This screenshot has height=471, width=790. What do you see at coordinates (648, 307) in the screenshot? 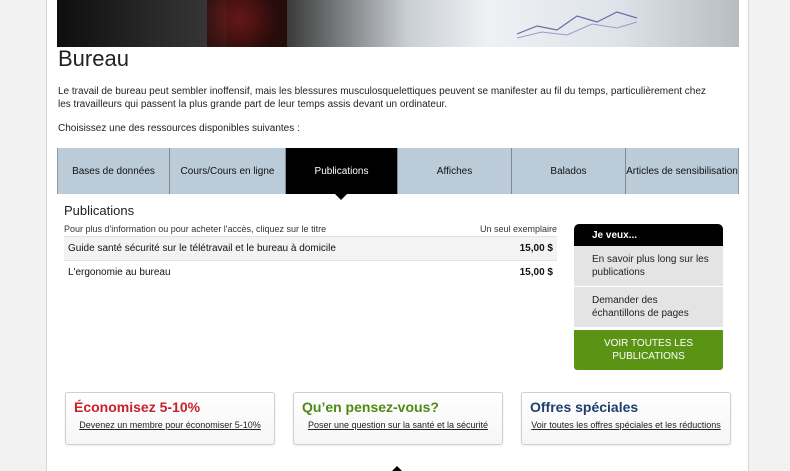
I see `je-veux-request-samples-link: Demander des échantillons de pages` at bounding box center [648, 307].